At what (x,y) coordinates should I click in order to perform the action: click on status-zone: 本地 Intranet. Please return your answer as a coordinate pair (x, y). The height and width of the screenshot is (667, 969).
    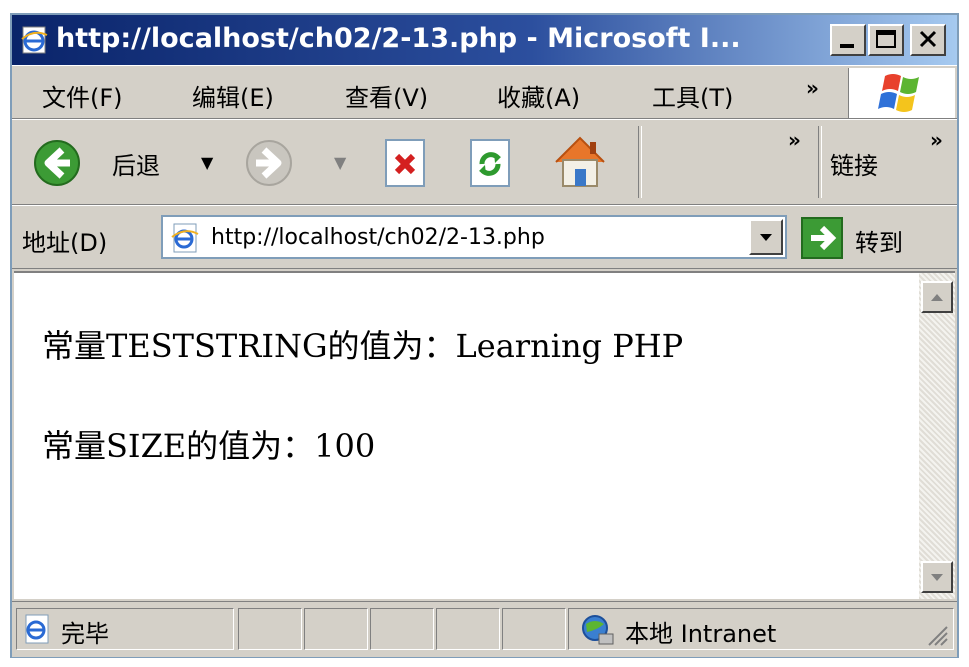
    Looking at the image, I should click on (701, 634).